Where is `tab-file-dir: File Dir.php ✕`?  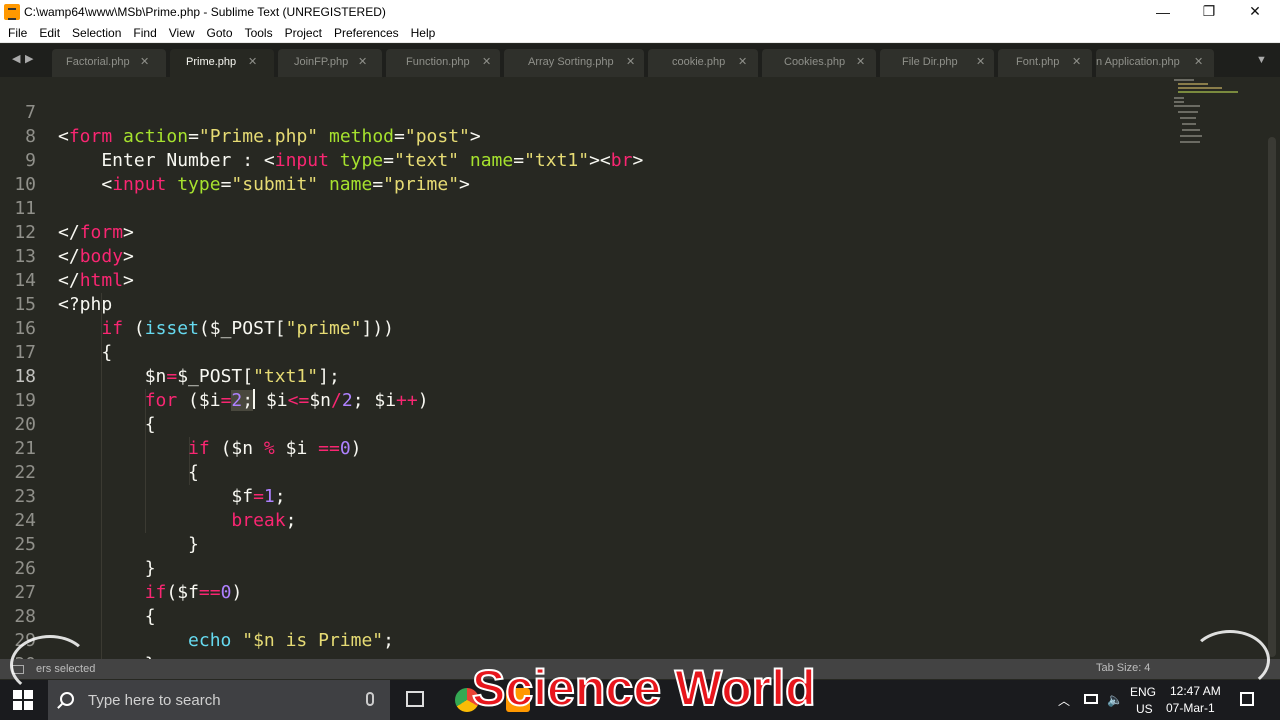 tab-file-dir: File Dir.php ✕ is located at coordinates (937, 63).